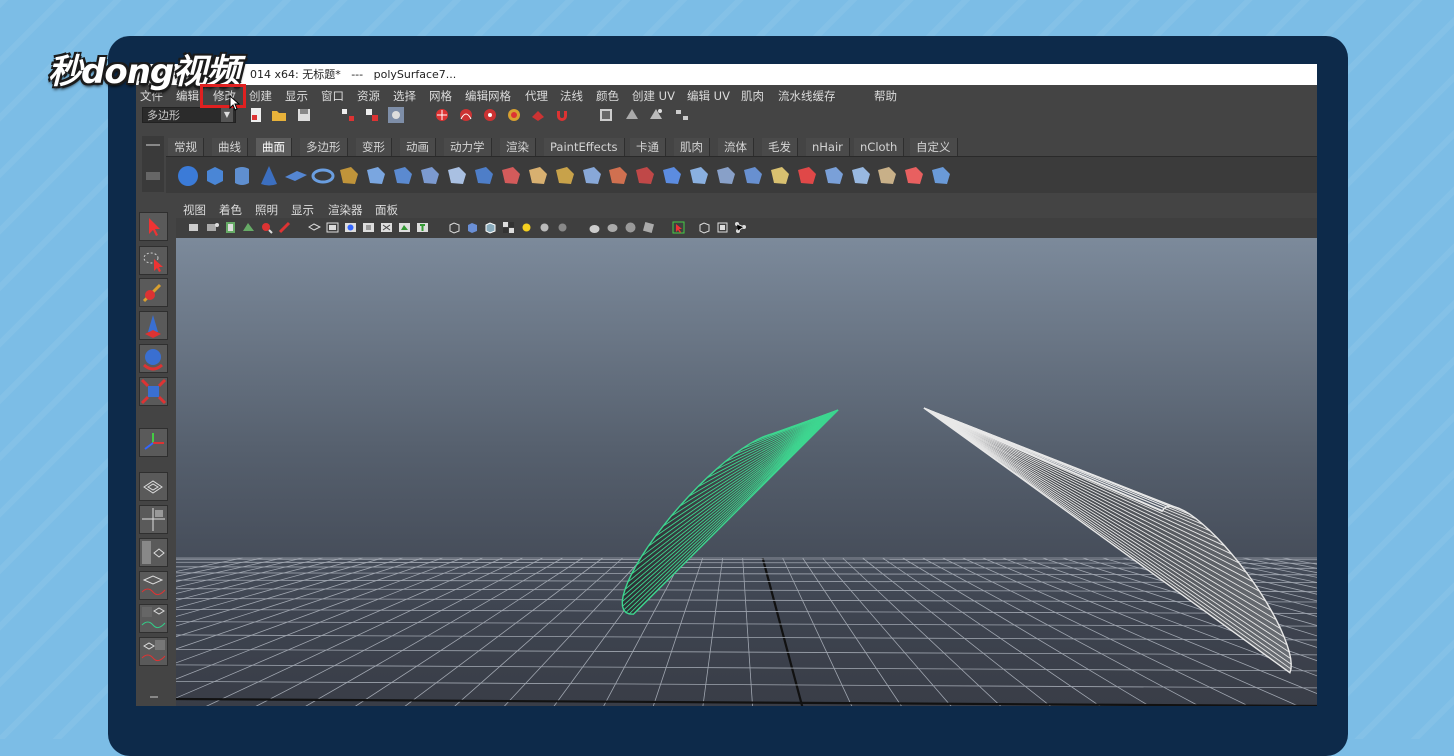 The image size is (1454, 756). What do you see at coordinates (508, 227) in the screenshot?
I see `textured-icon` at bounding box center [508, 227].